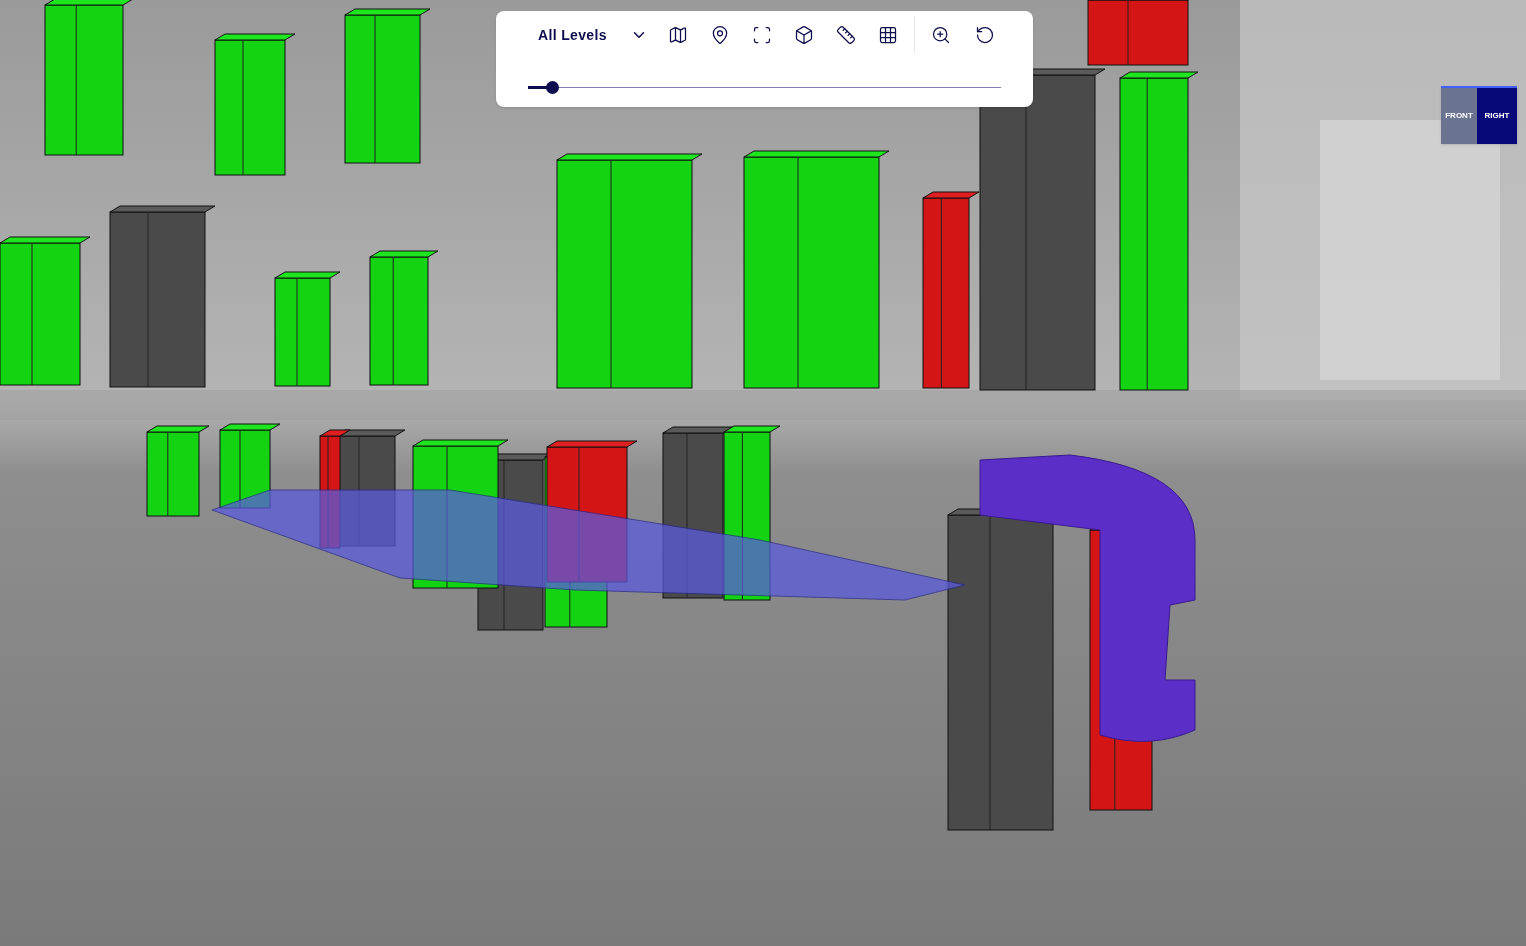 The width and height of the screenshot is (1526, 946). Describe the element at coordinates (552, 87) in the screenshot. I see `slider-thumb` at that location.